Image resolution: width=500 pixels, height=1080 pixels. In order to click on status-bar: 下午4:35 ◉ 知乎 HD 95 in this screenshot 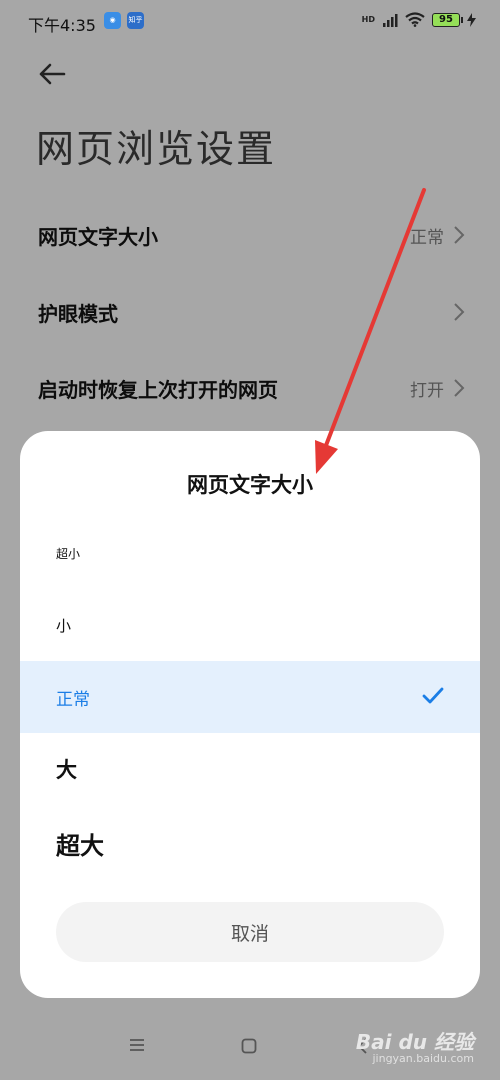, I will do `click(250, 22)`.